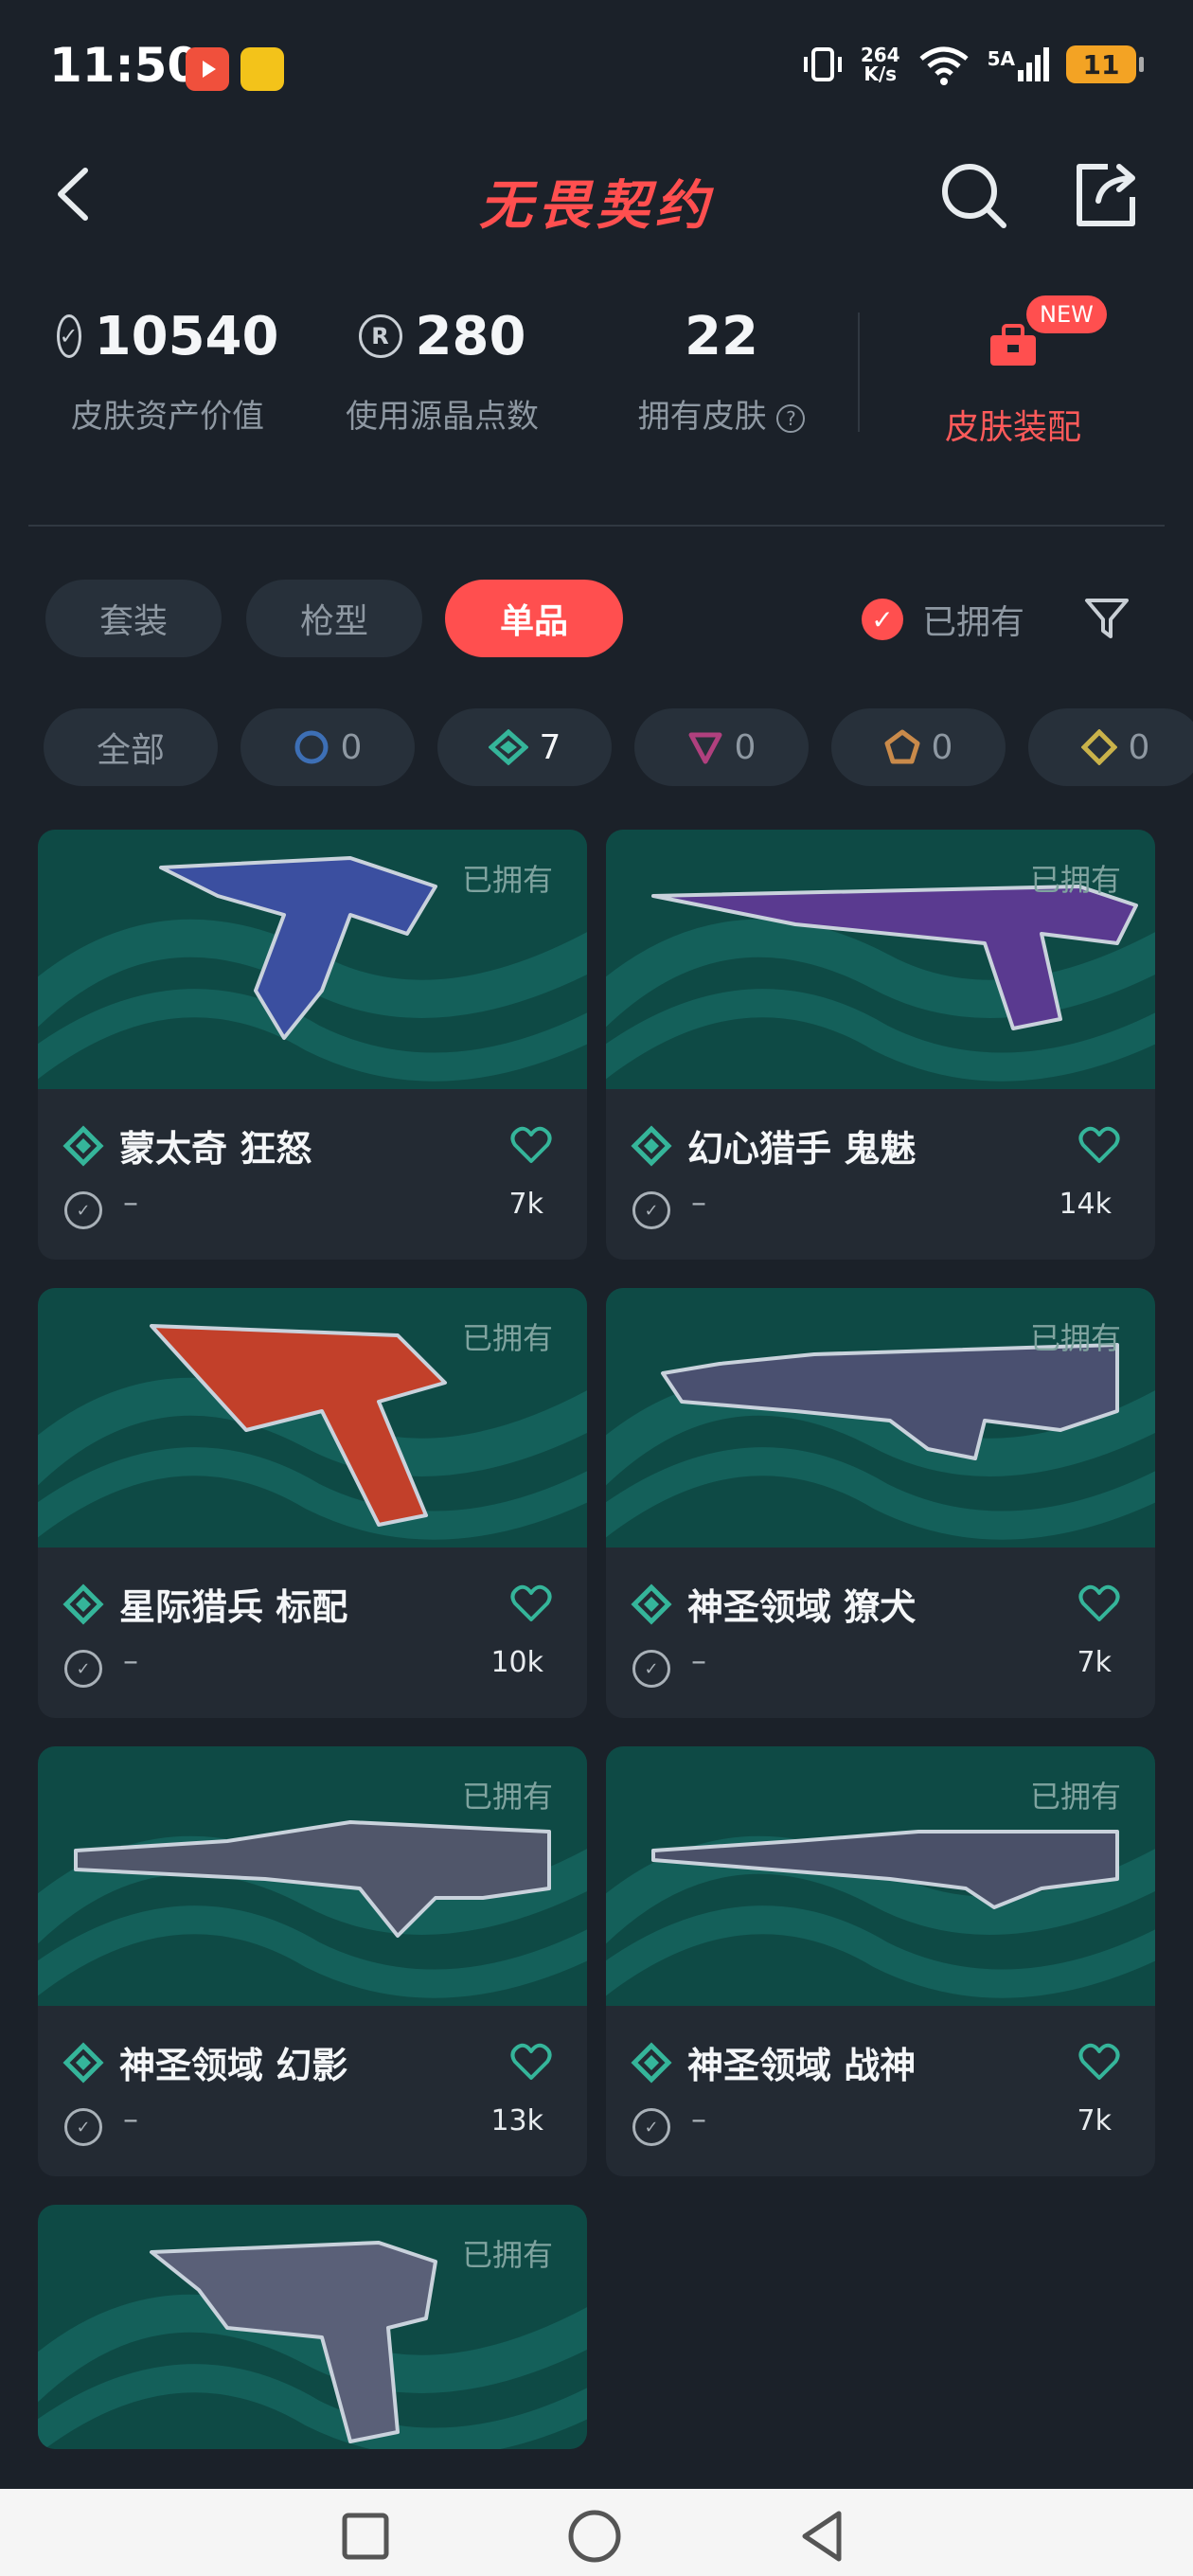 The image size is (1193, 2576). Describe the element at coordinates (721, 370) in the screenshot. I see `owned-skins-stat: 22 拥有皮肤 ?` at that location.